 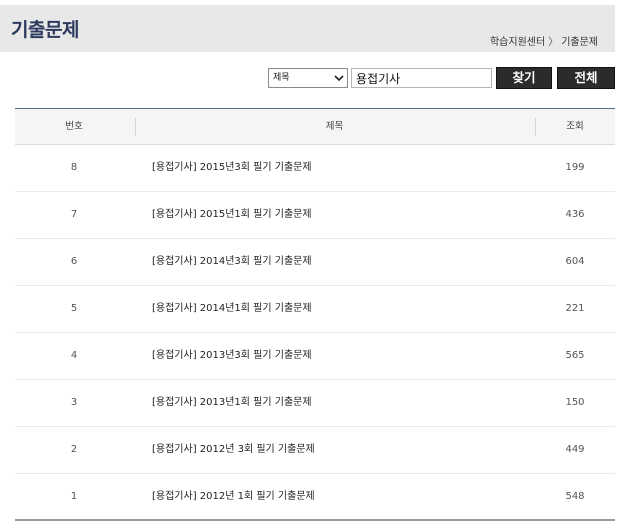 What do you see at coordinates (575, 355) in the screenshot?
I see `row-views: 565` at bounding box center [575, 355].